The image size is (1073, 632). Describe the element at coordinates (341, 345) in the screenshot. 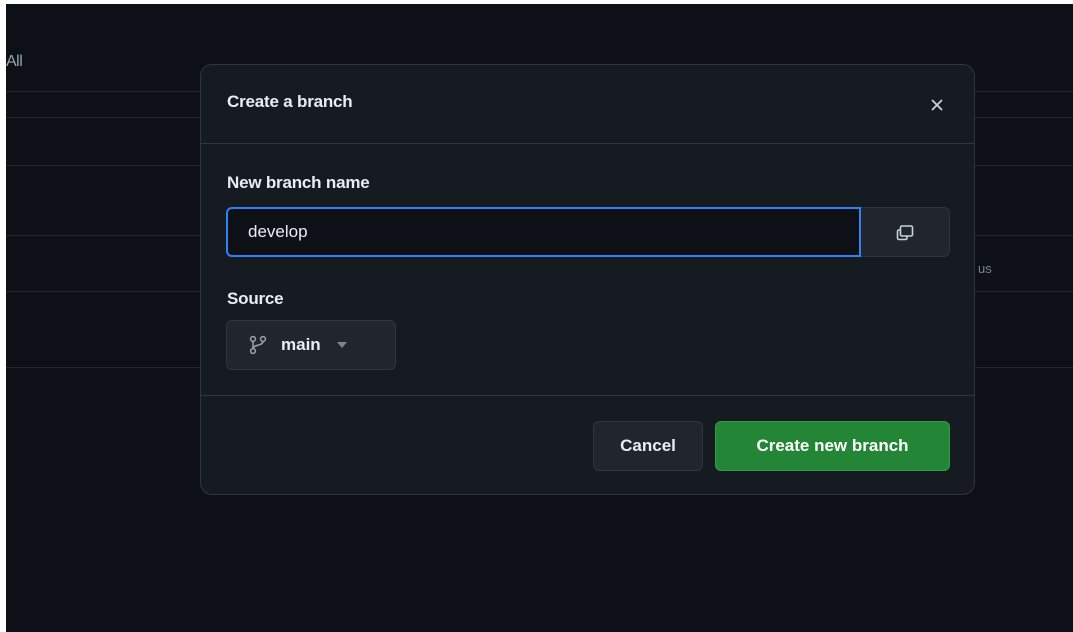

I see `triangle-down-icon` at that location.